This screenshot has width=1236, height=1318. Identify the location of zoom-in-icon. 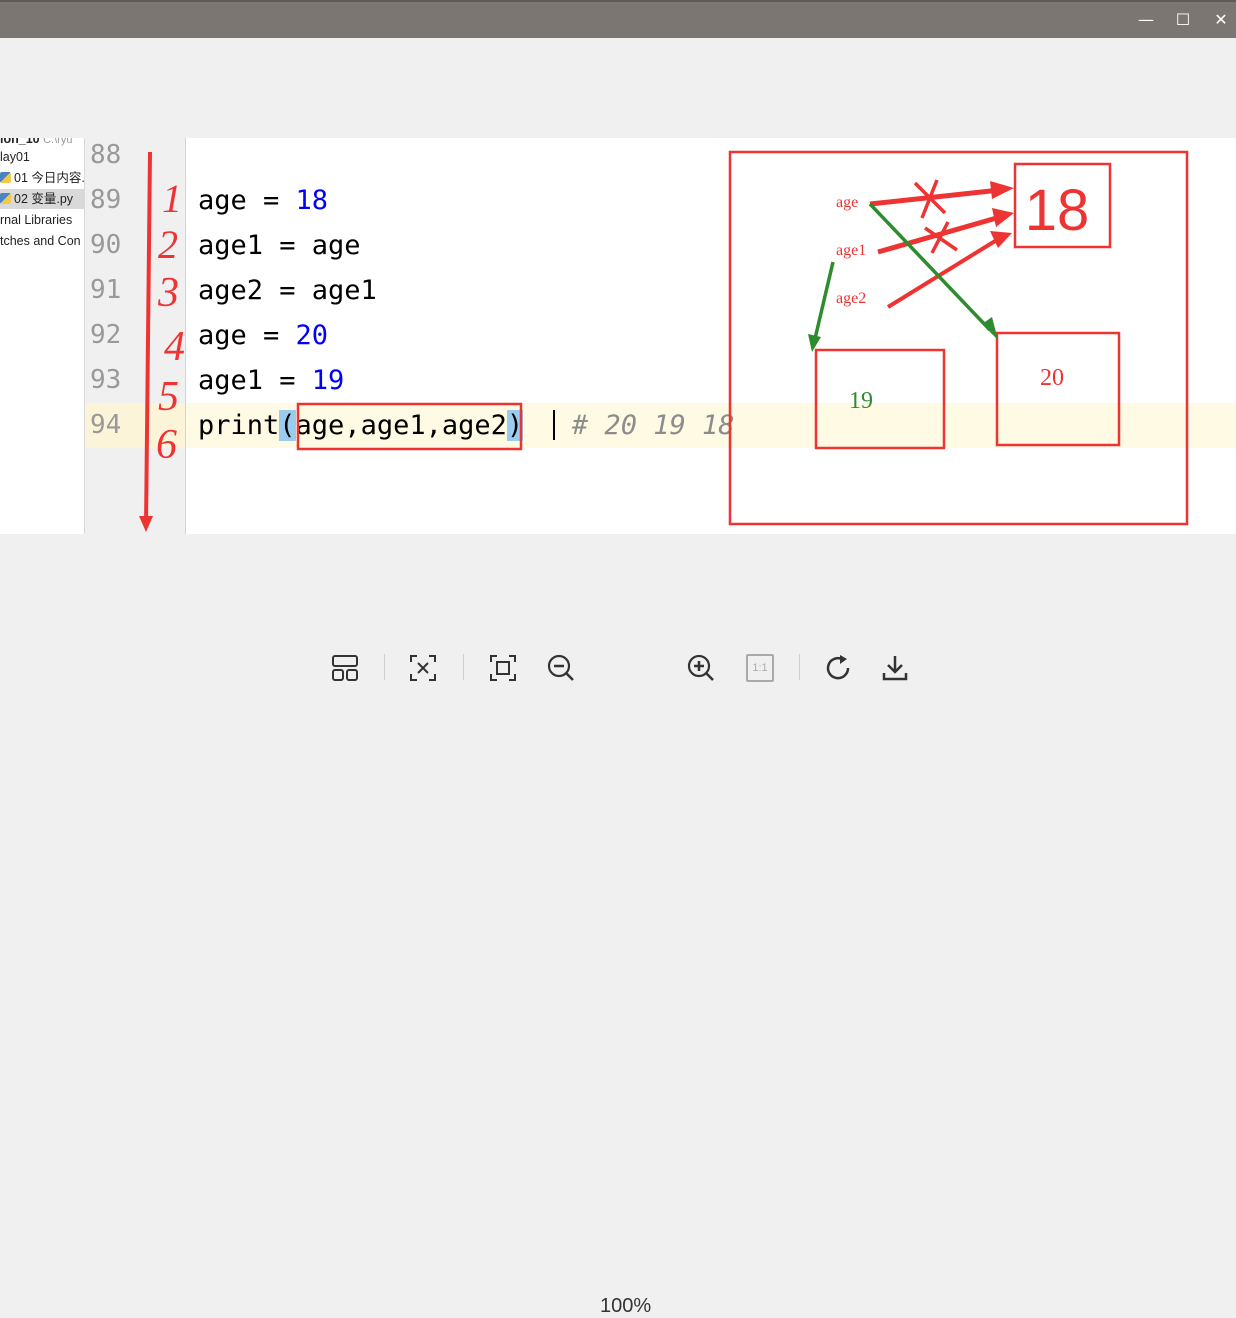
(701, 668).